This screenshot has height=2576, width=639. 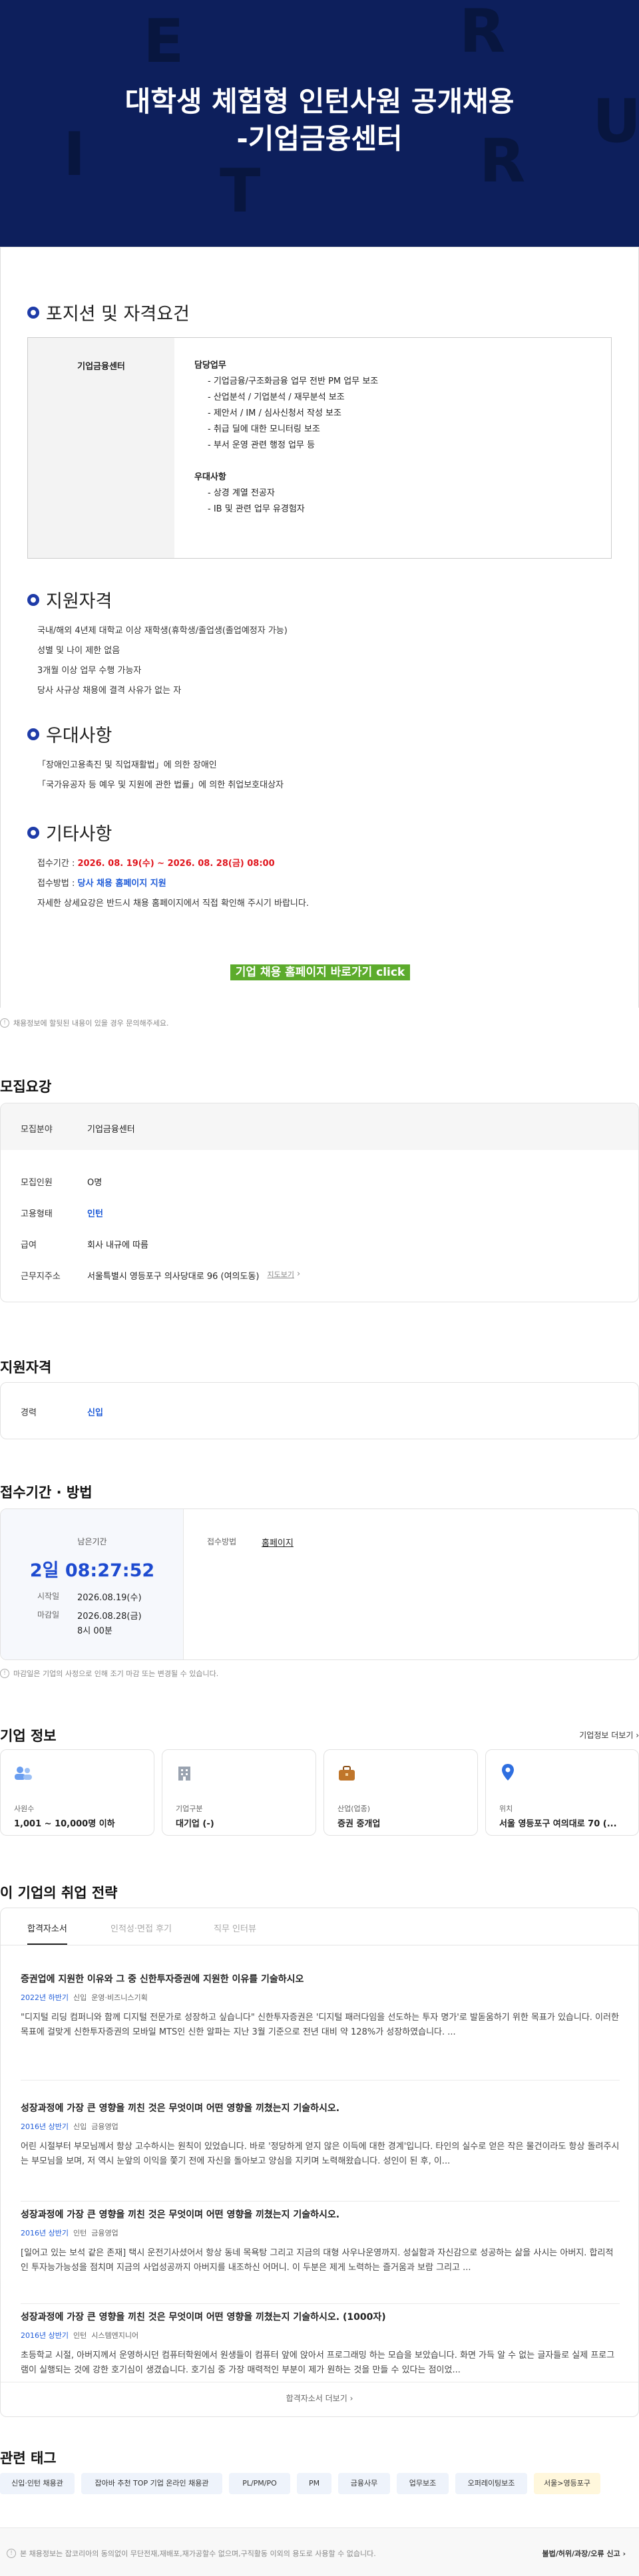 What do you see at coordinates (23, 1773) in the screenshot?
I see `people-icon` at bounding box center [23, 1773].